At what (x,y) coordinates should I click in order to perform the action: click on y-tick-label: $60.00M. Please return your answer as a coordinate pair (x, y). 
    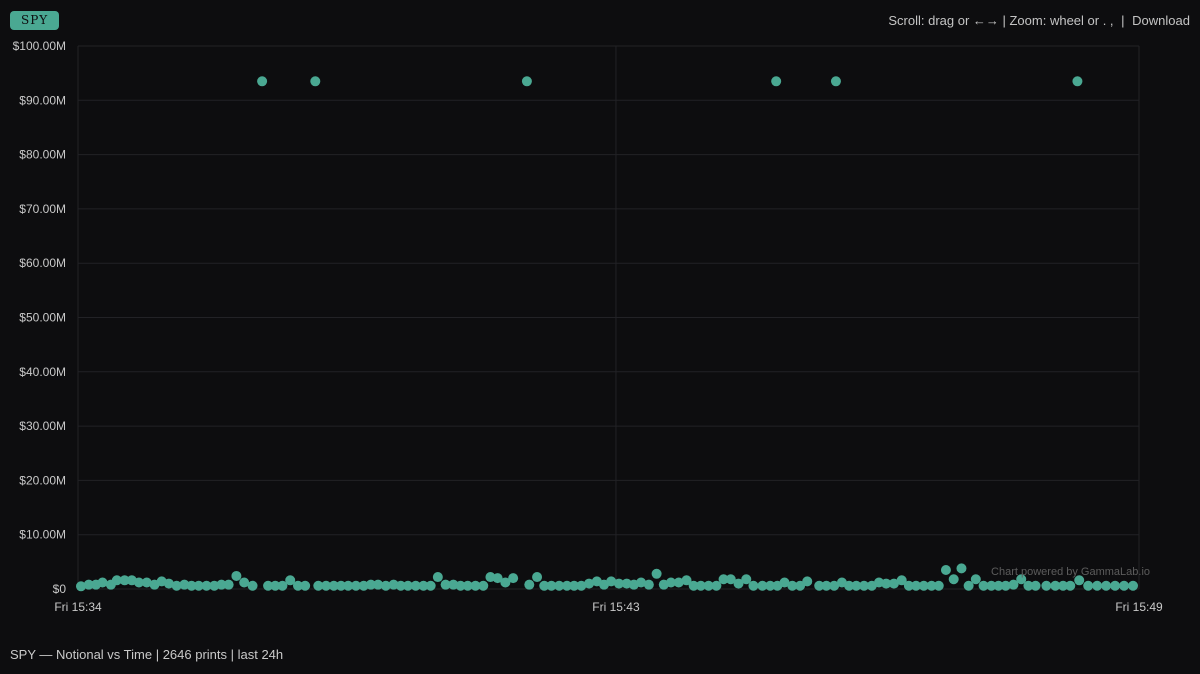
    Looking at the image, I should click on (42, 263).